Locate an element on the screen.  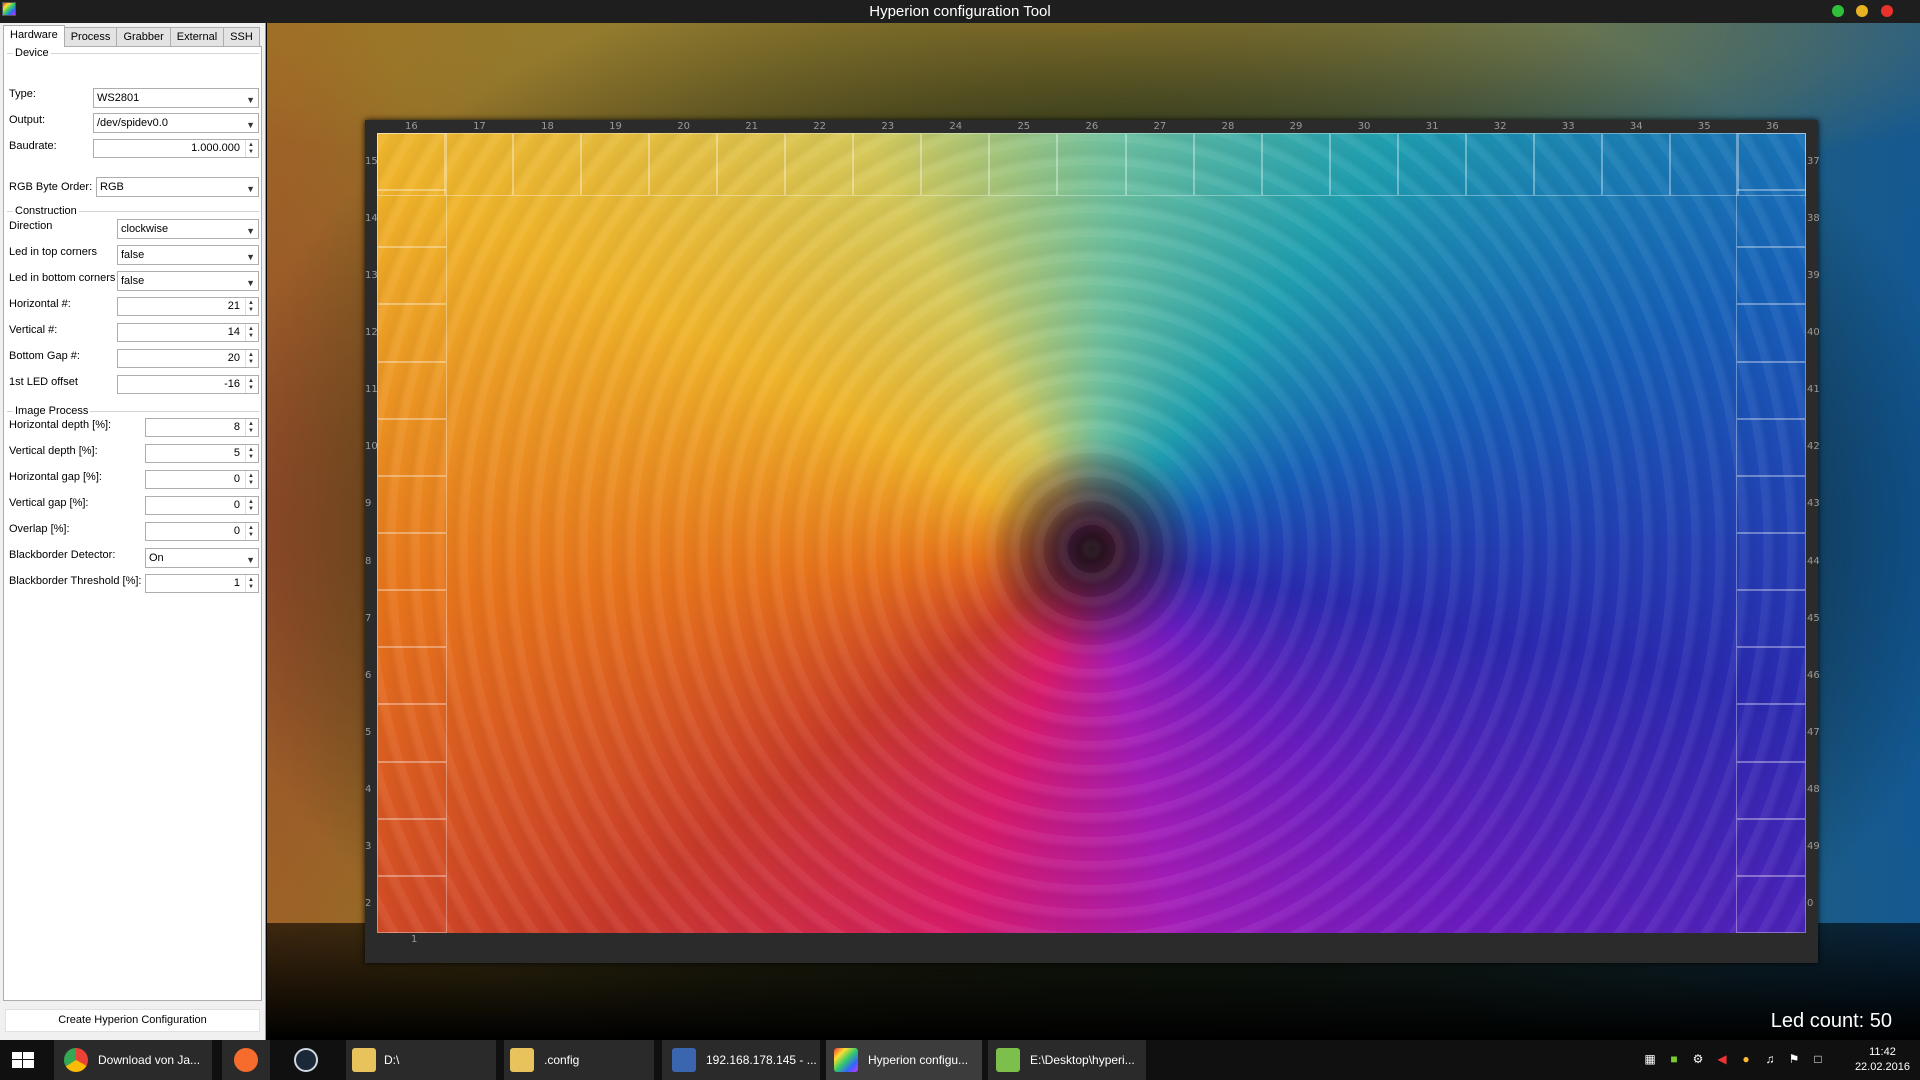
taskbar-item-steam is located at coordinates (306, 1060).